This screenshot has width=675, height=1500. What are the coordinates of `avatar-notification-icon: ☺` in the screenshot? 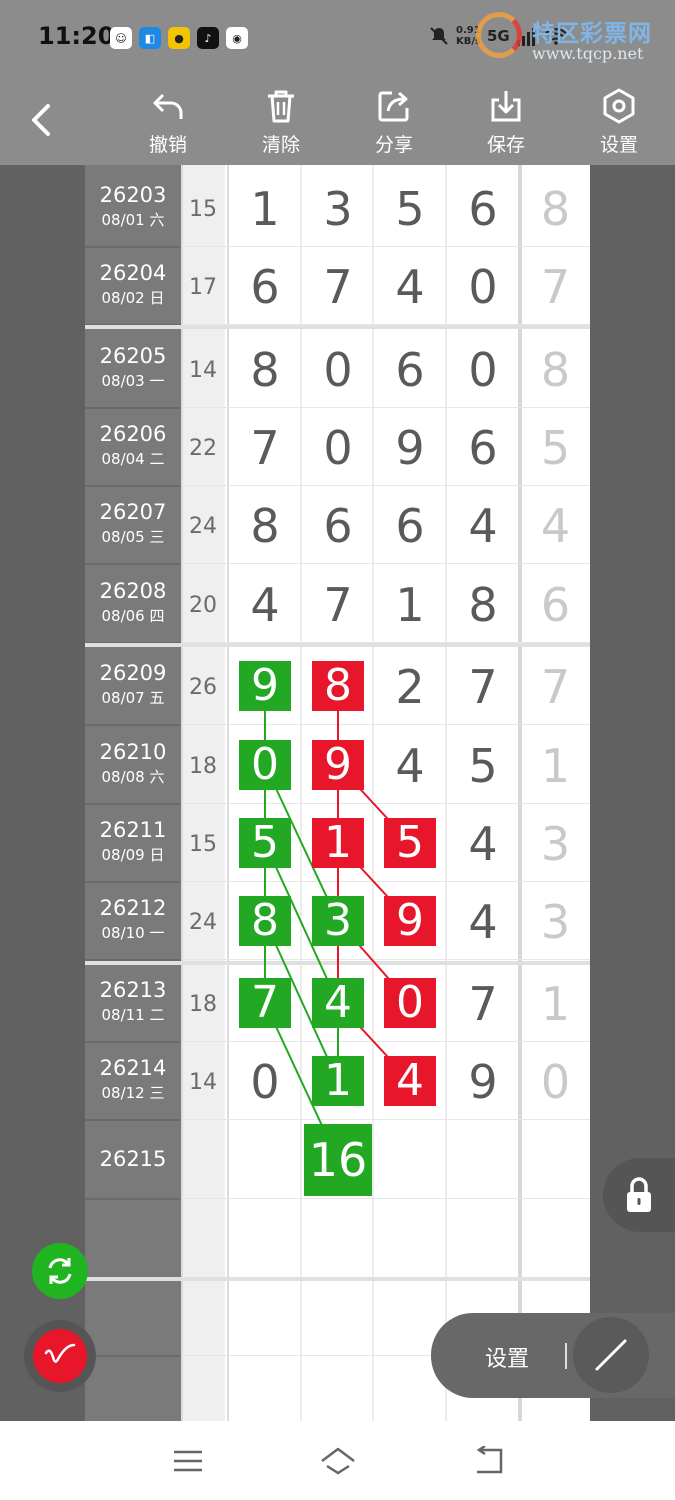 It's located at (121, 38).